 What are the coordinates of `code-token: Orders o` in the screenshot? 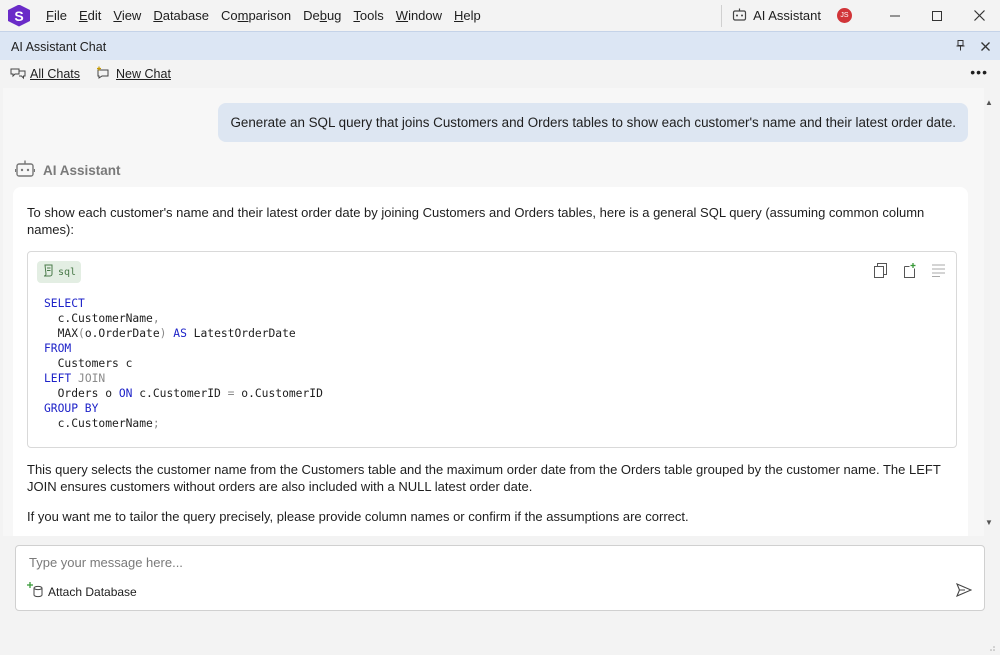 It's located at (81, 393).